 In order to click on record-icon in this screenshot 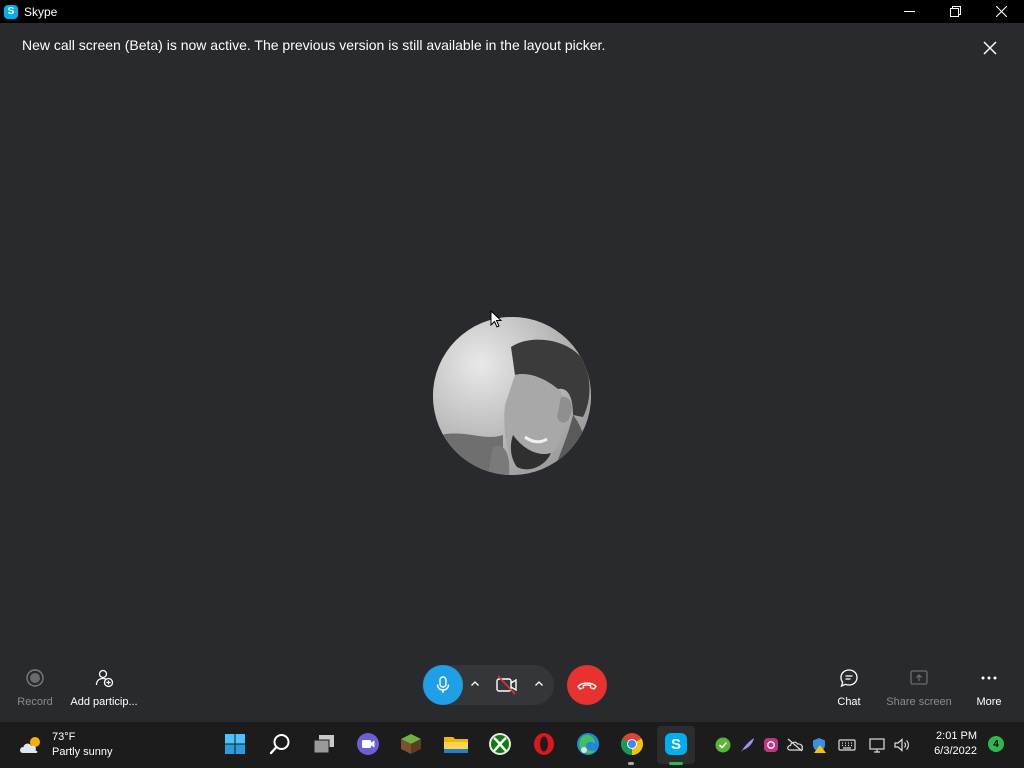, I will do `click(35, 678)`.